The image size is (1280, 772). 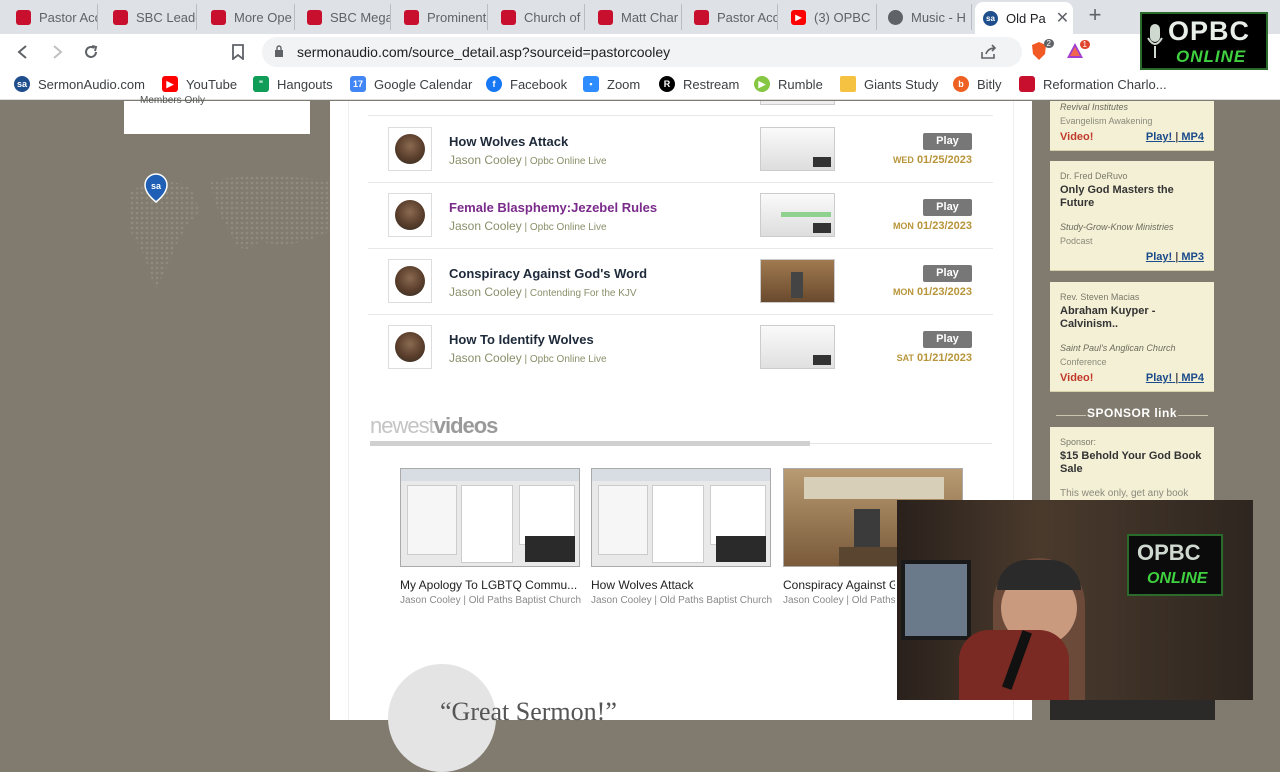 I want to click on heading-divider, so click(x=901, y=443).